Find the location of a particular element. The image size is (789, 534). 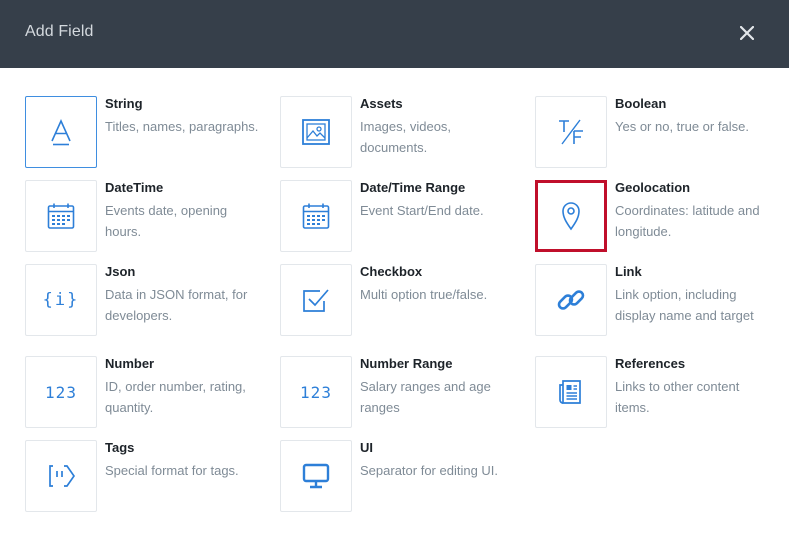

field-name: Tags is located at coordinates (120, 447).